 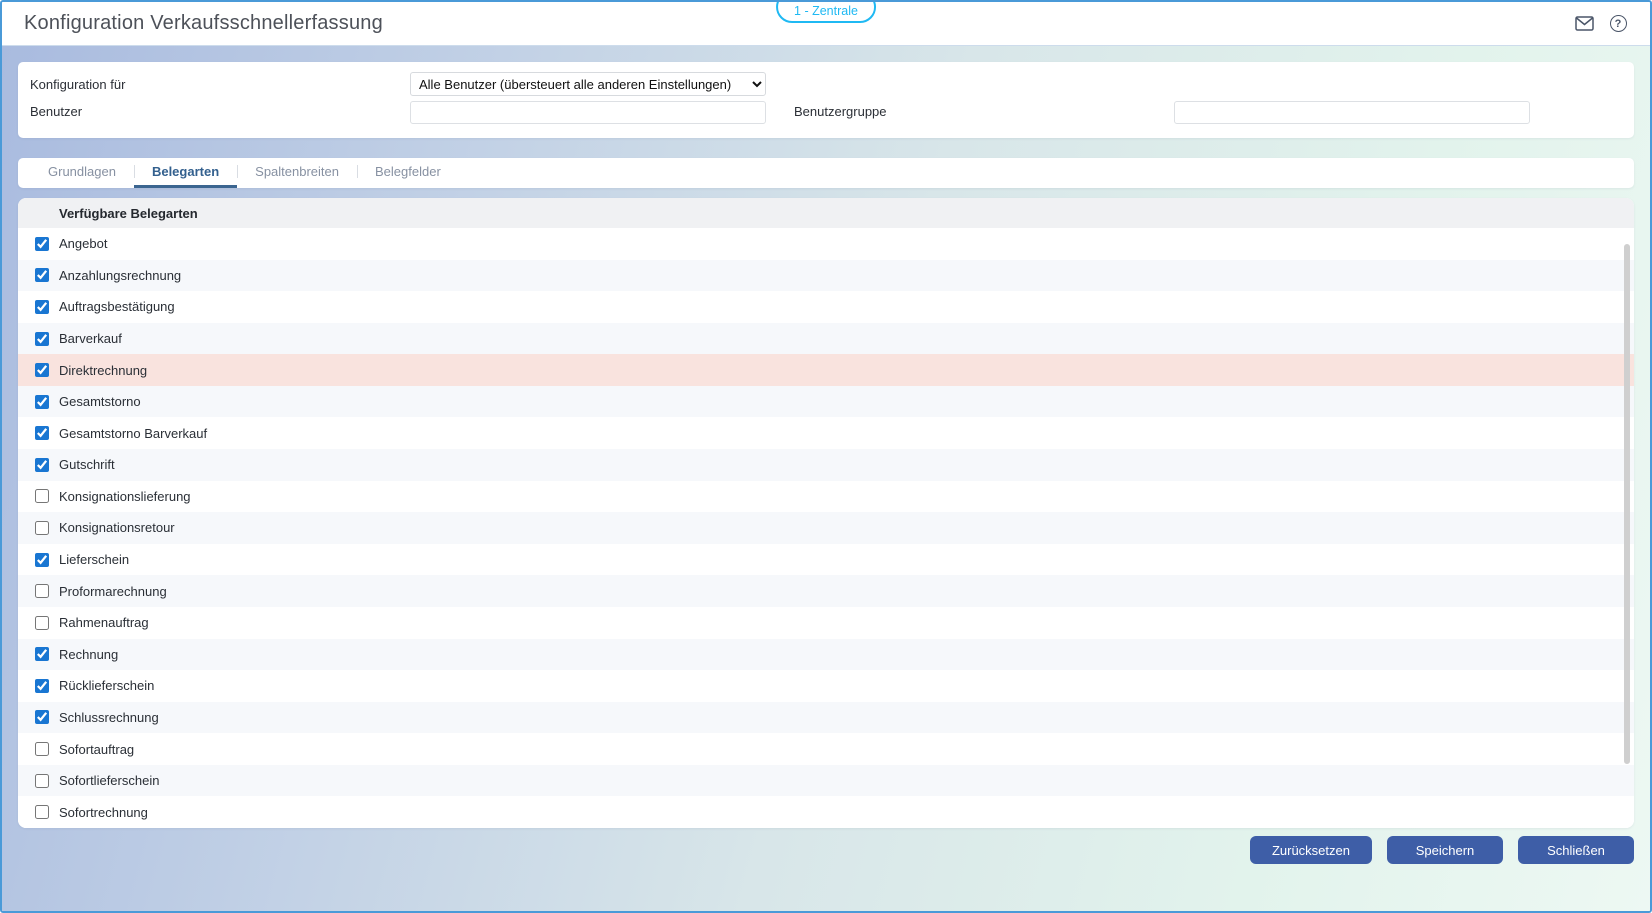 I want to click on help-glyph: ?, so click(x=1618, y=23).